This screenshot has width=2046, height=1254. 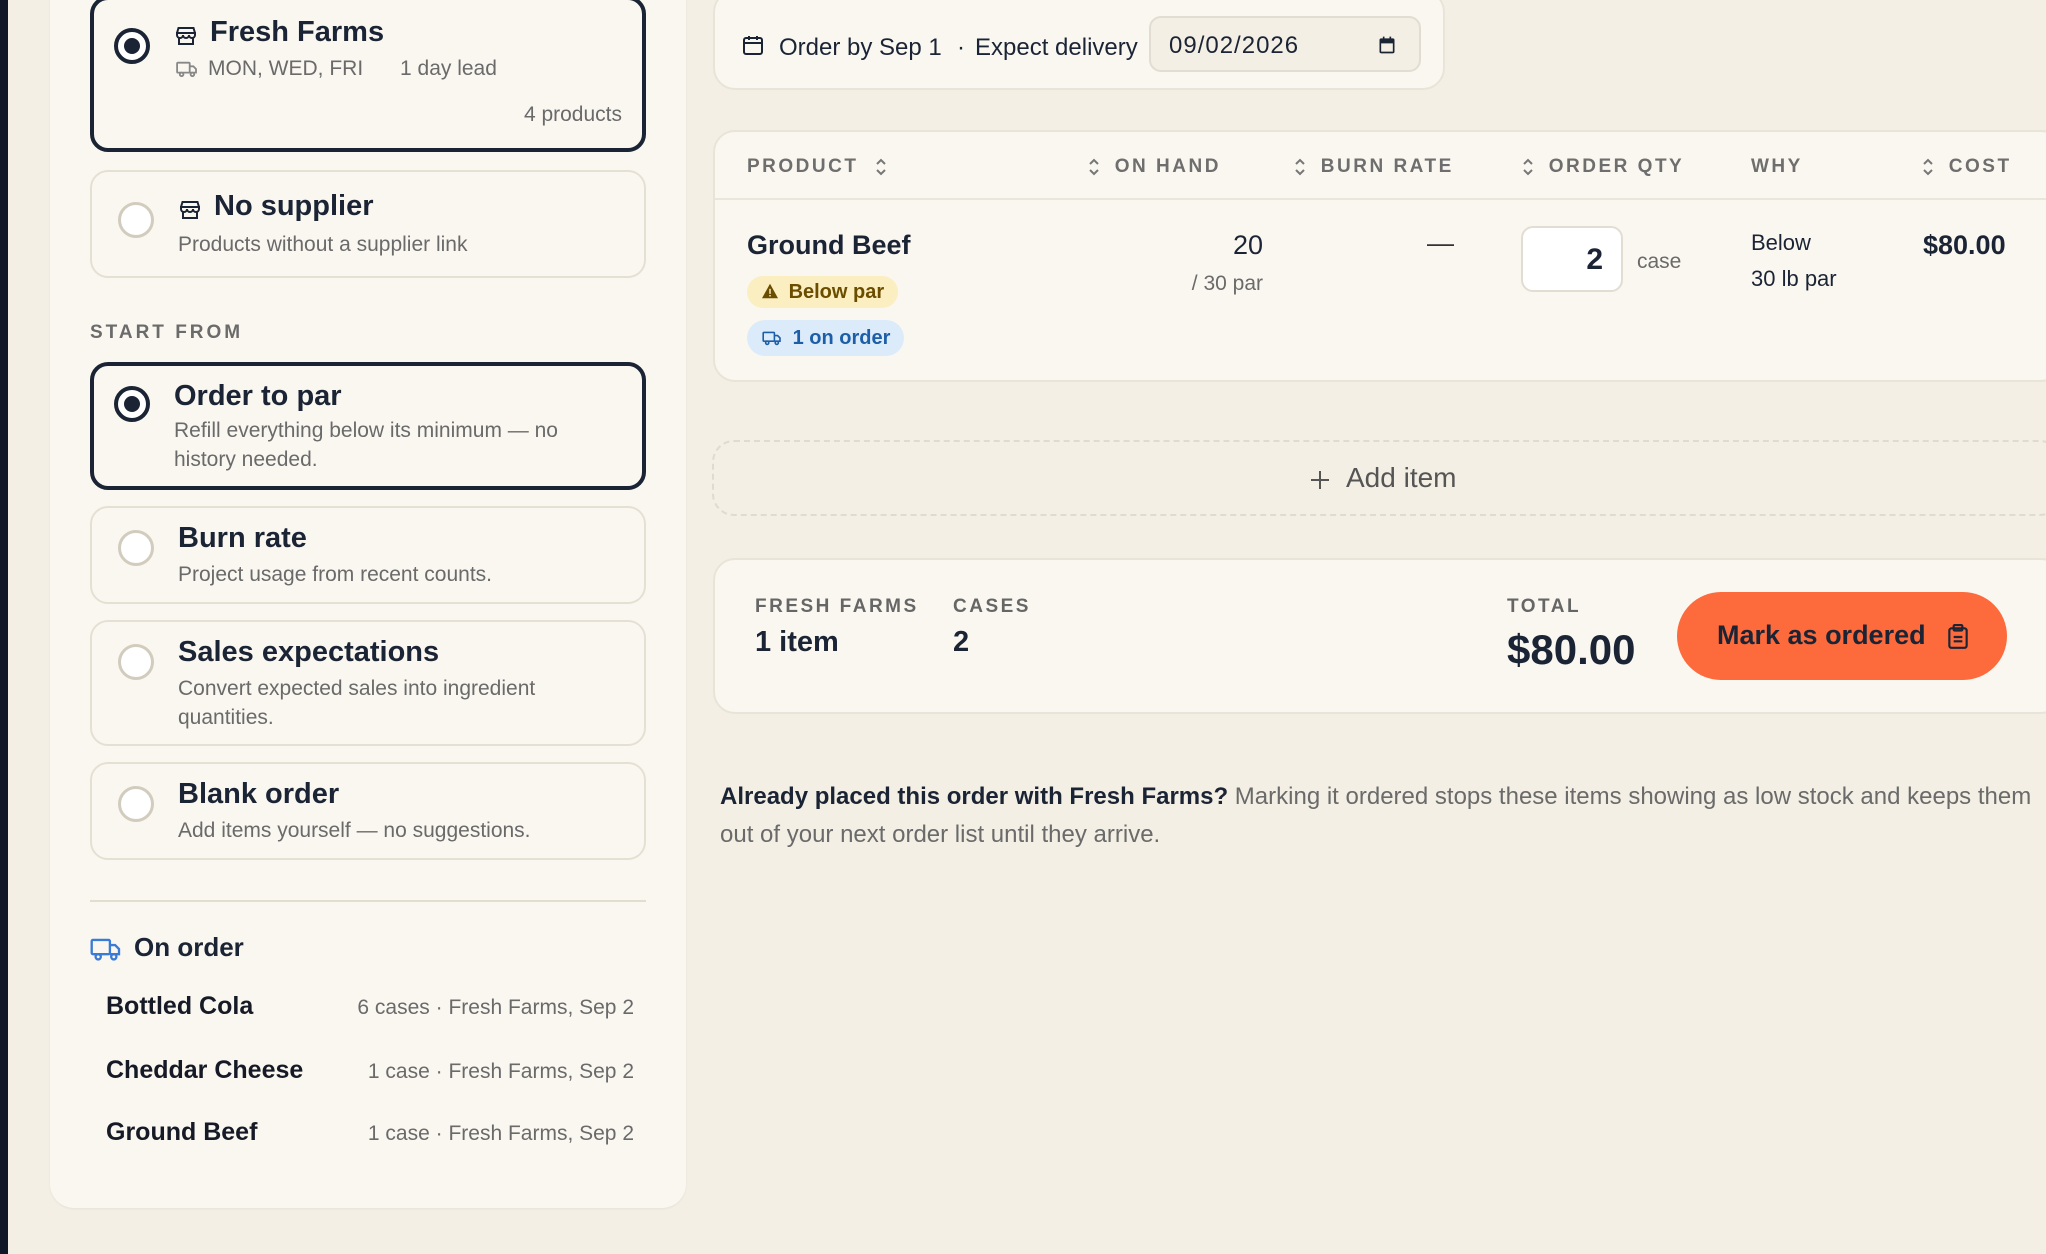 I want to click on col-order-qty: ORDER QTY, so click(x=1602, y=167).